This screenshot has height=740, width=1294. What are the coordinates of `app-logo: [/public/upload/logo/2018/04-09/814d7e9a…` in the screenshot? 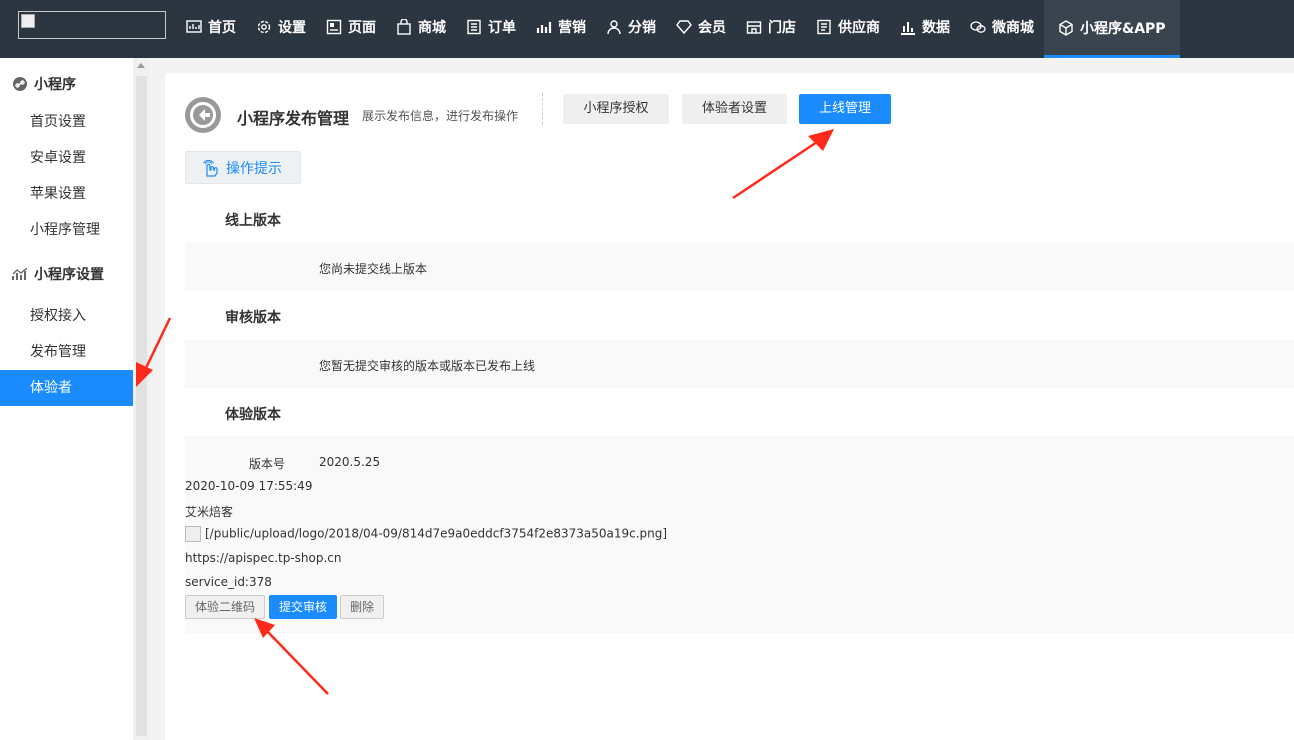 It's located at (426, 534).